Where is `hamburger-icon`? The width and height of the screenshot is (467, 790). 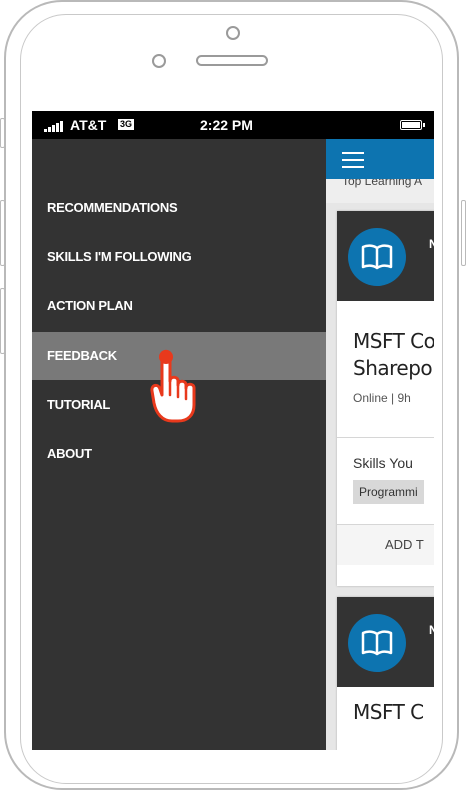
hamburger-icon is located at coordinates (353, 160).